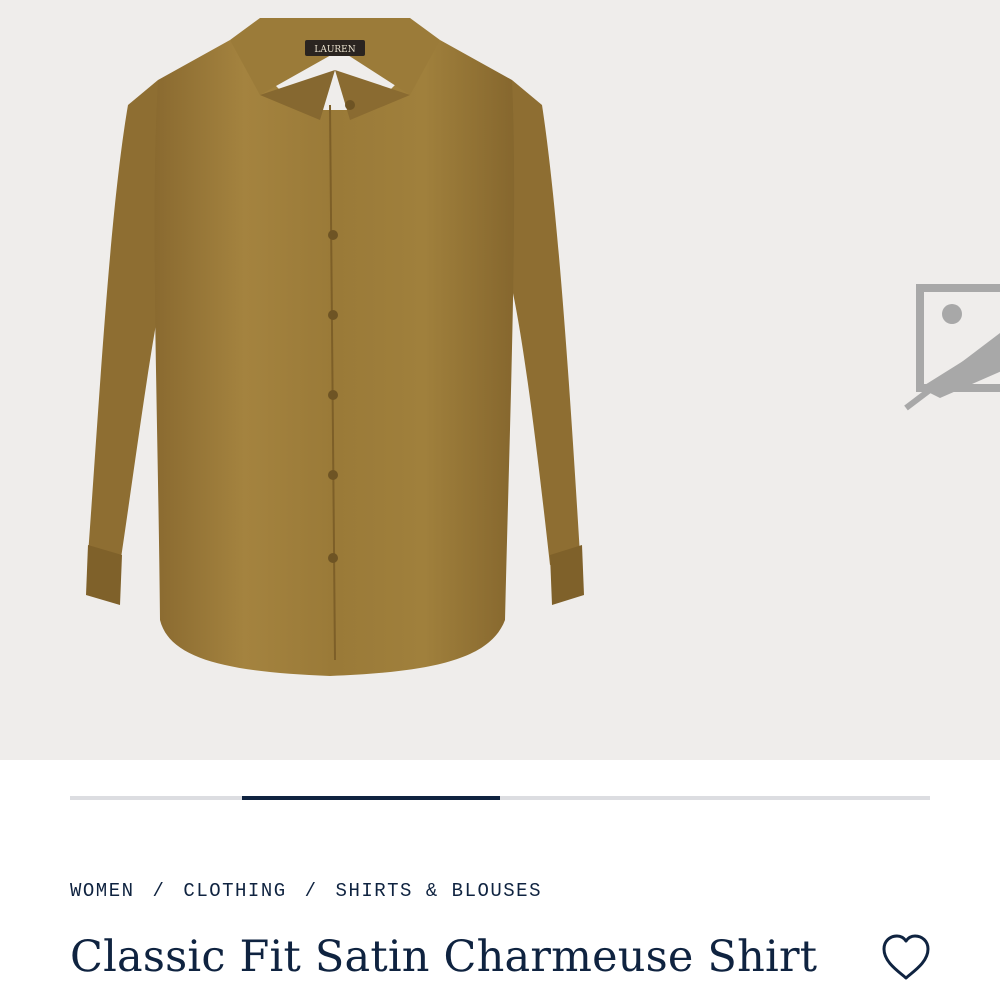 The height and width of the screenshot is (1000, 1000). I want to click on gallery-progress-indicator, so click(371, 798).